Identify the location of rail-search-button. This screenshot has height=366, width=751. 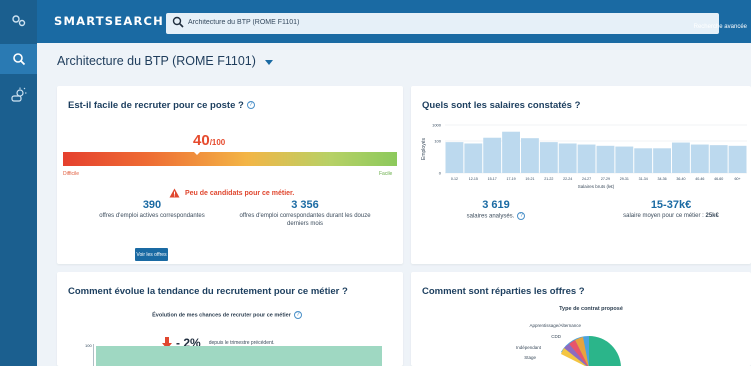
(18, 59).